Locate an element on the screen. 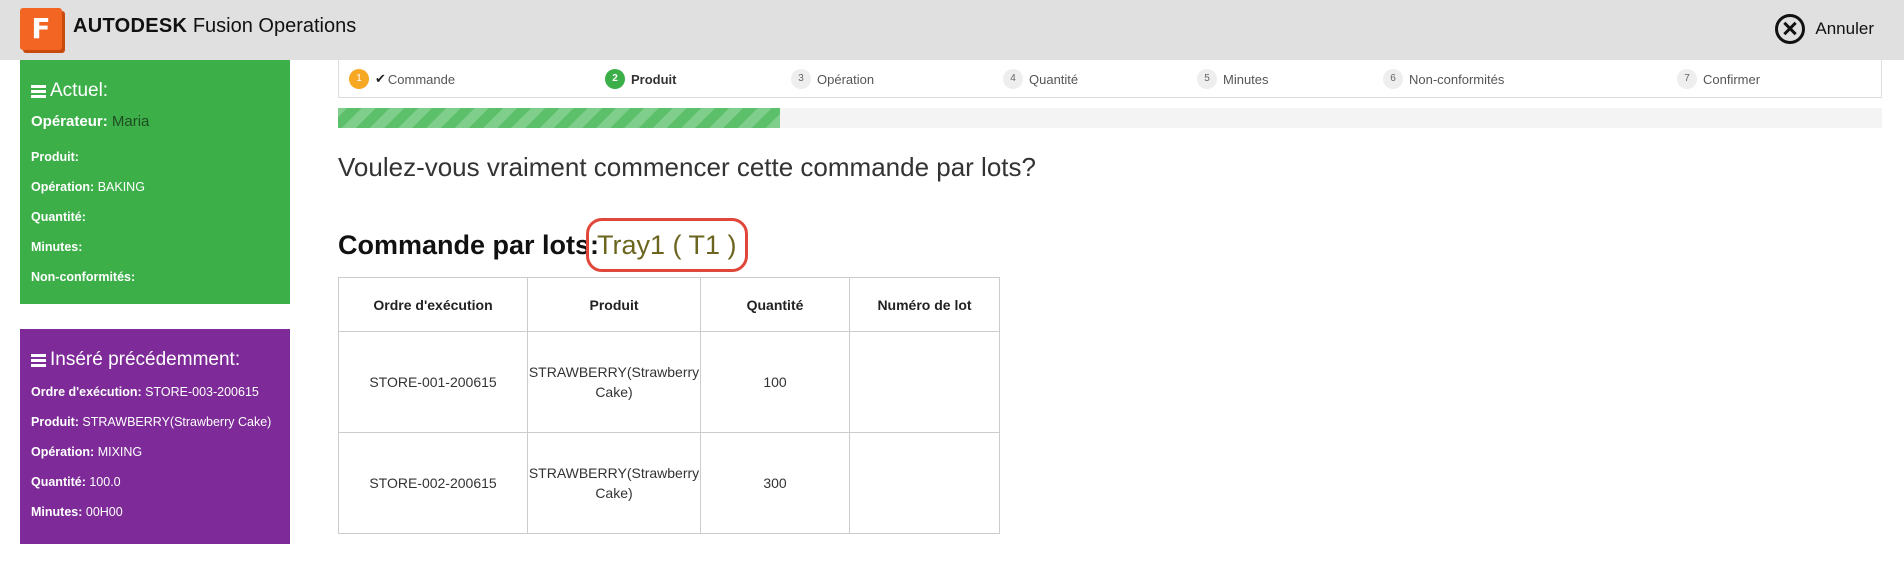  current-operation-label: Opération: is located at coordinates (63, 187).